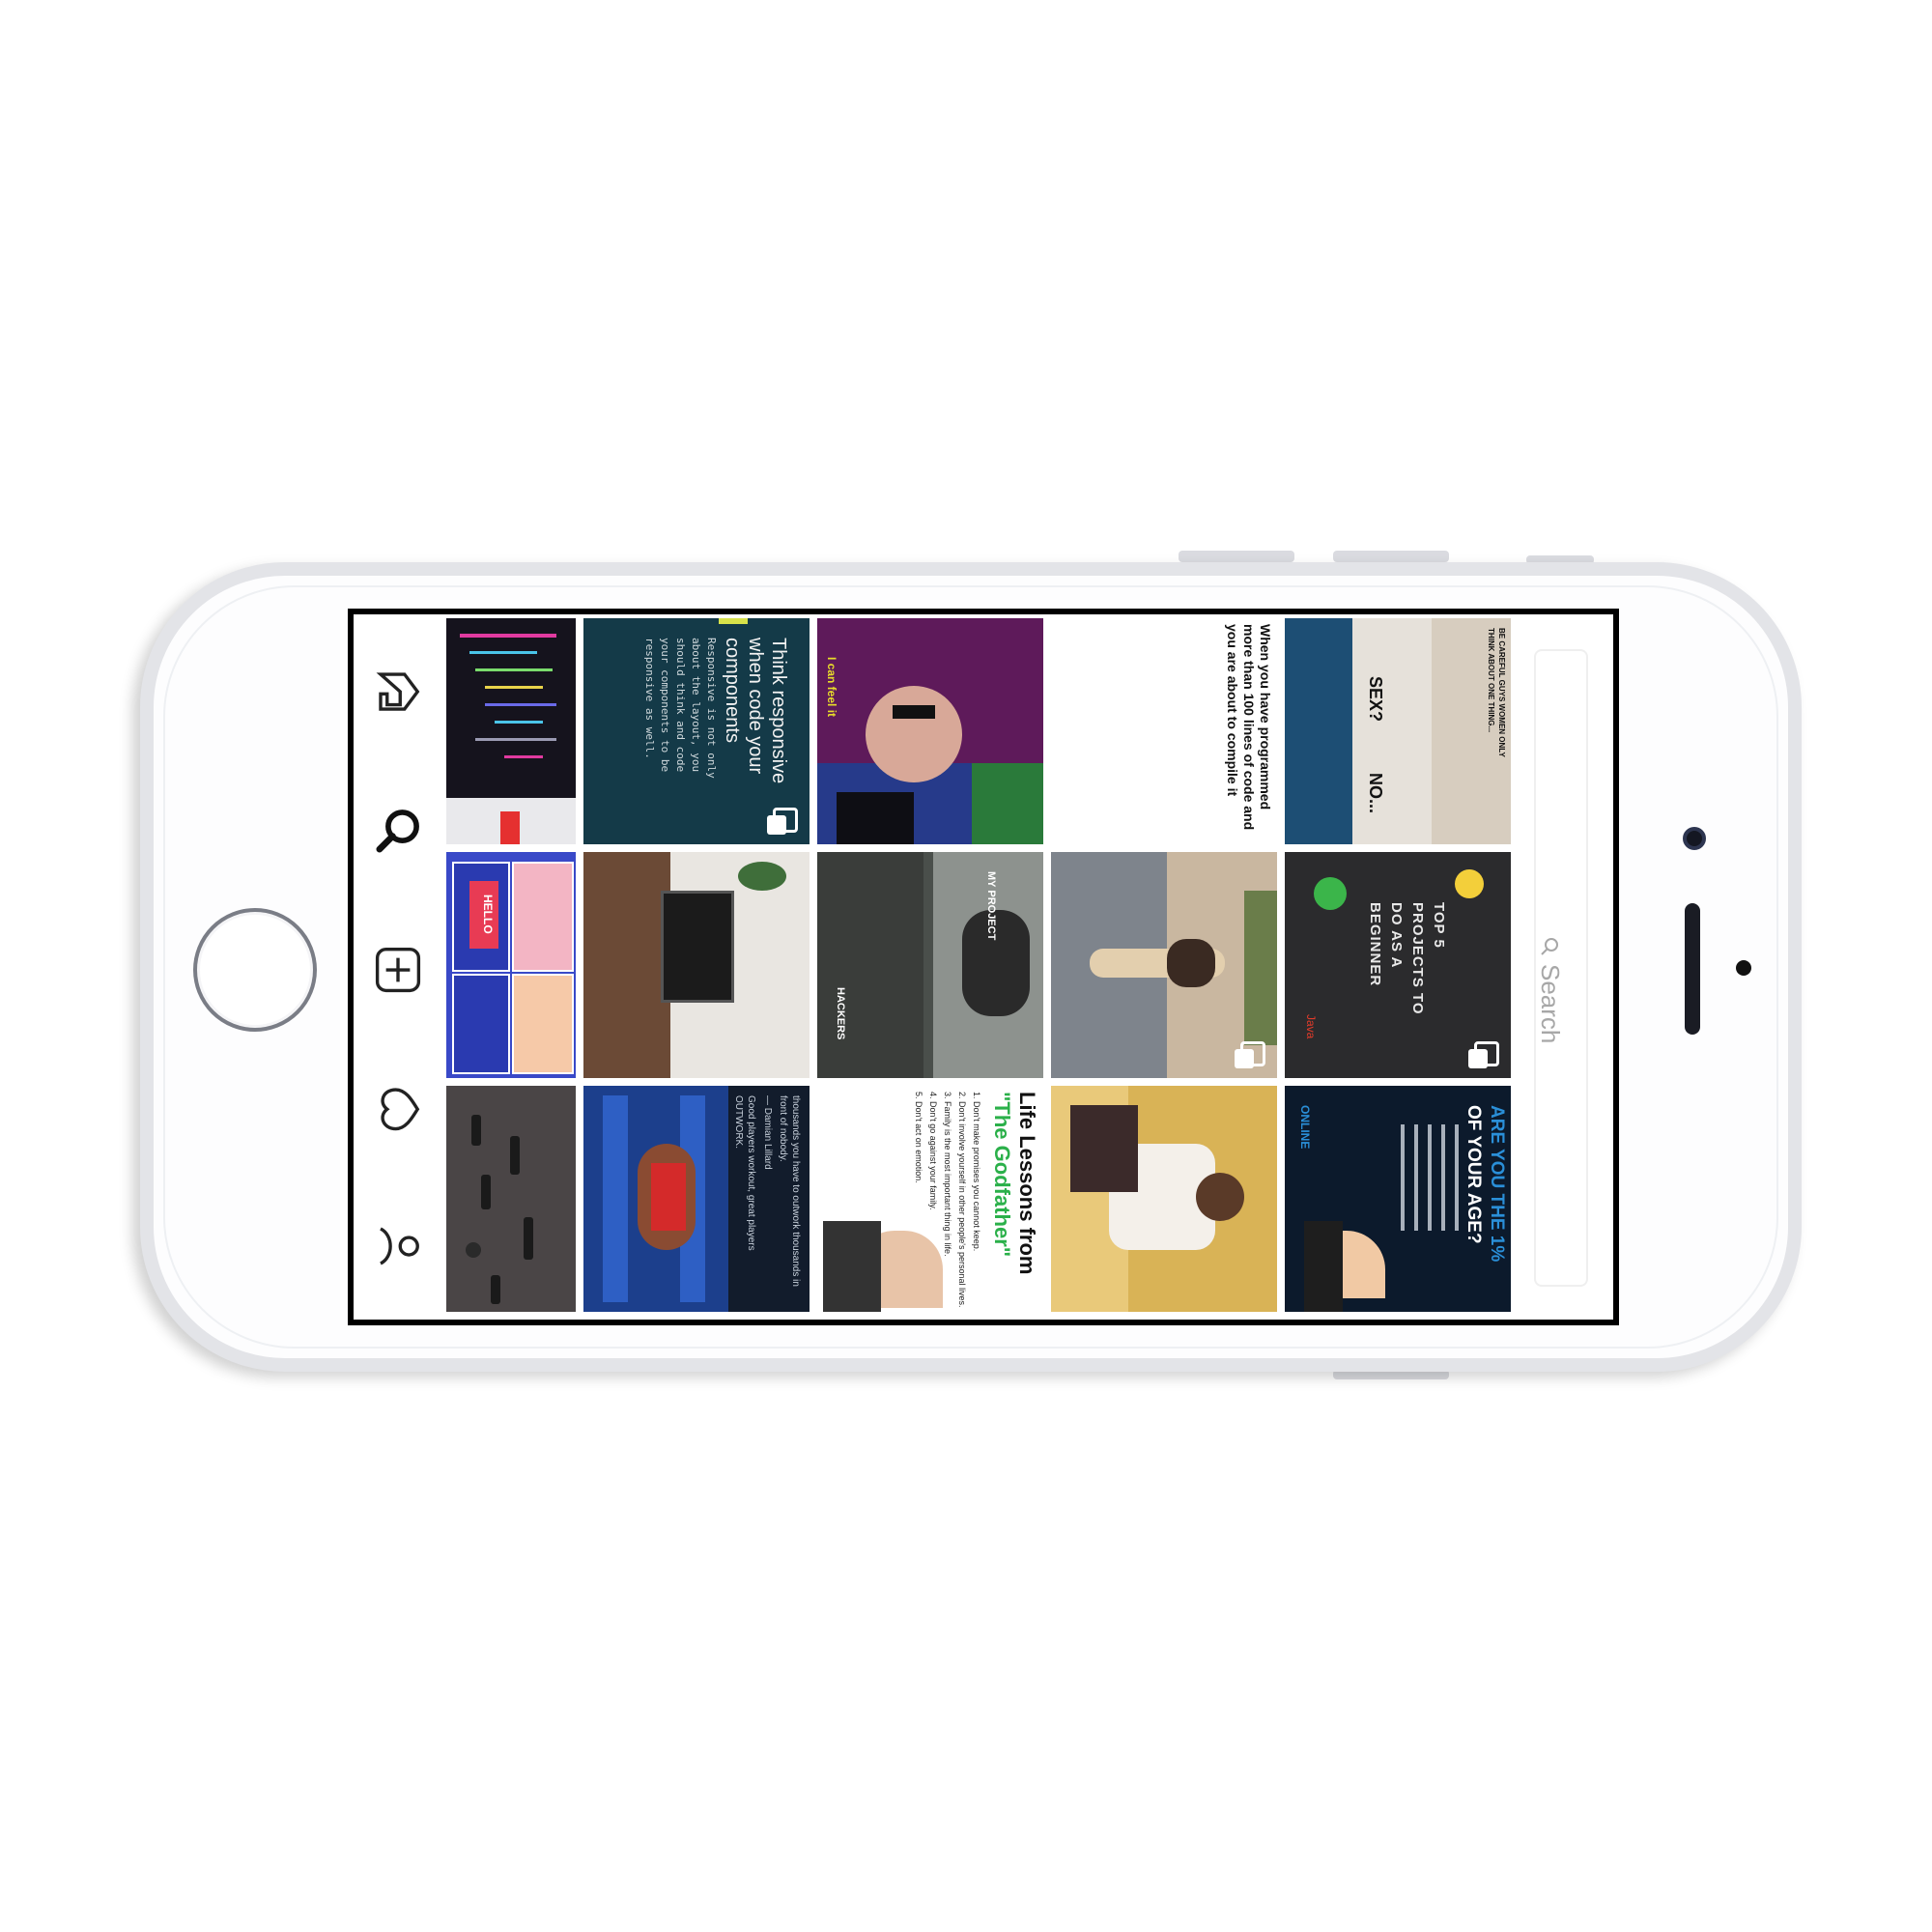 This screenshot has width=1932, height=1932. Describe the element at coordinates (930, 965) in the screenshot. I see `post-tile-my-project-hackers: MY PROJECT HACKERS` at that location.